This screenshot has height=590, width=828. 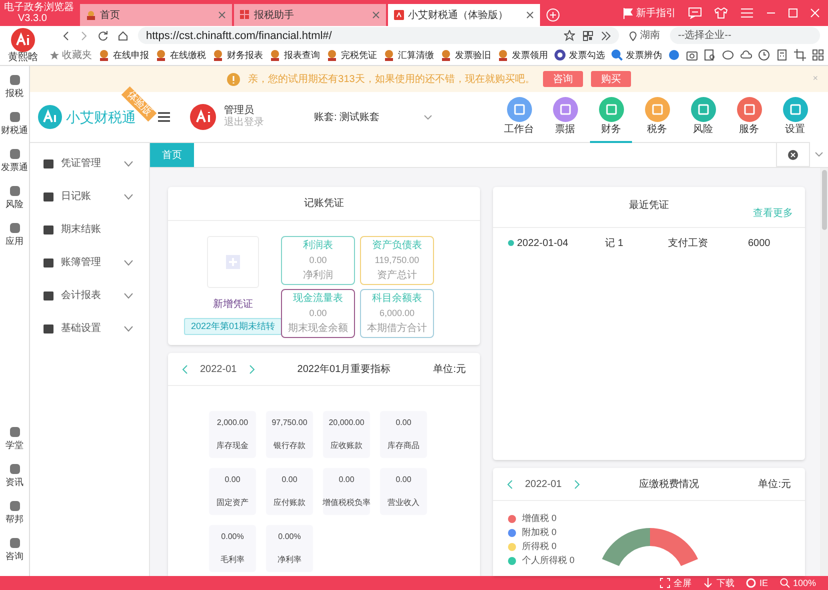 What do you see at coordinates (649, 205) in the screenshot?
I see `card-title: 最近凭证` at bounding box center [649, 205].